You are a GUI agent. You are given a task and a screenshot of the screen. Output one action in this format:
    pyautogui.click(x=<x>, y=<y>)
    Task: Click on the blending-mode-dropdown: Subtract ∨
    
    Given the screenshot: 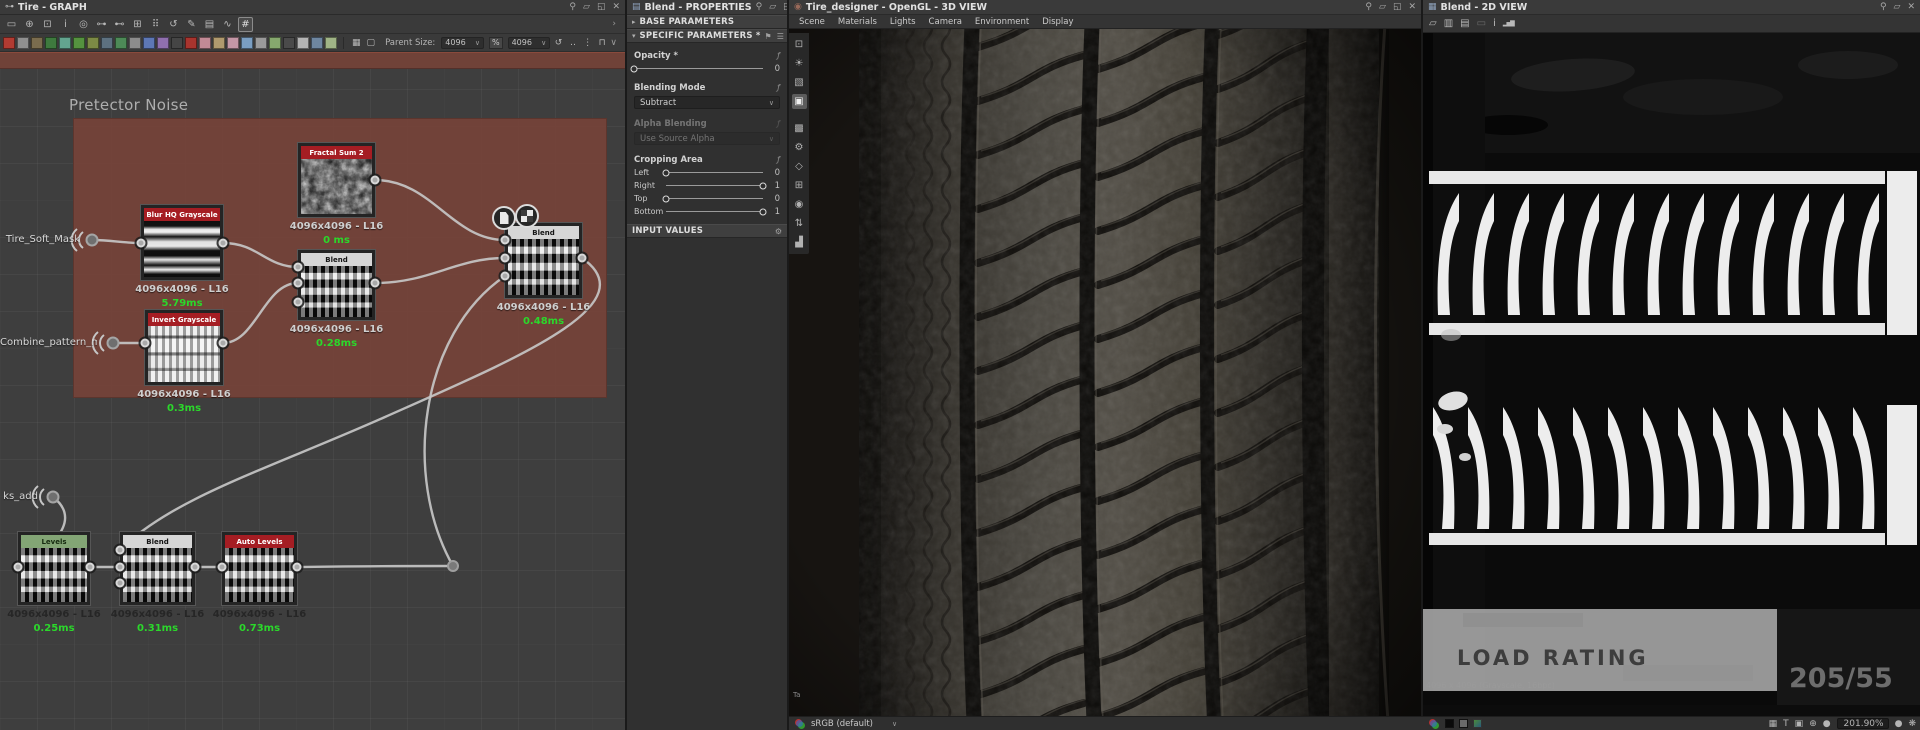 What is the action you would take?
    pyautogui.click(x=707, y=102)
    